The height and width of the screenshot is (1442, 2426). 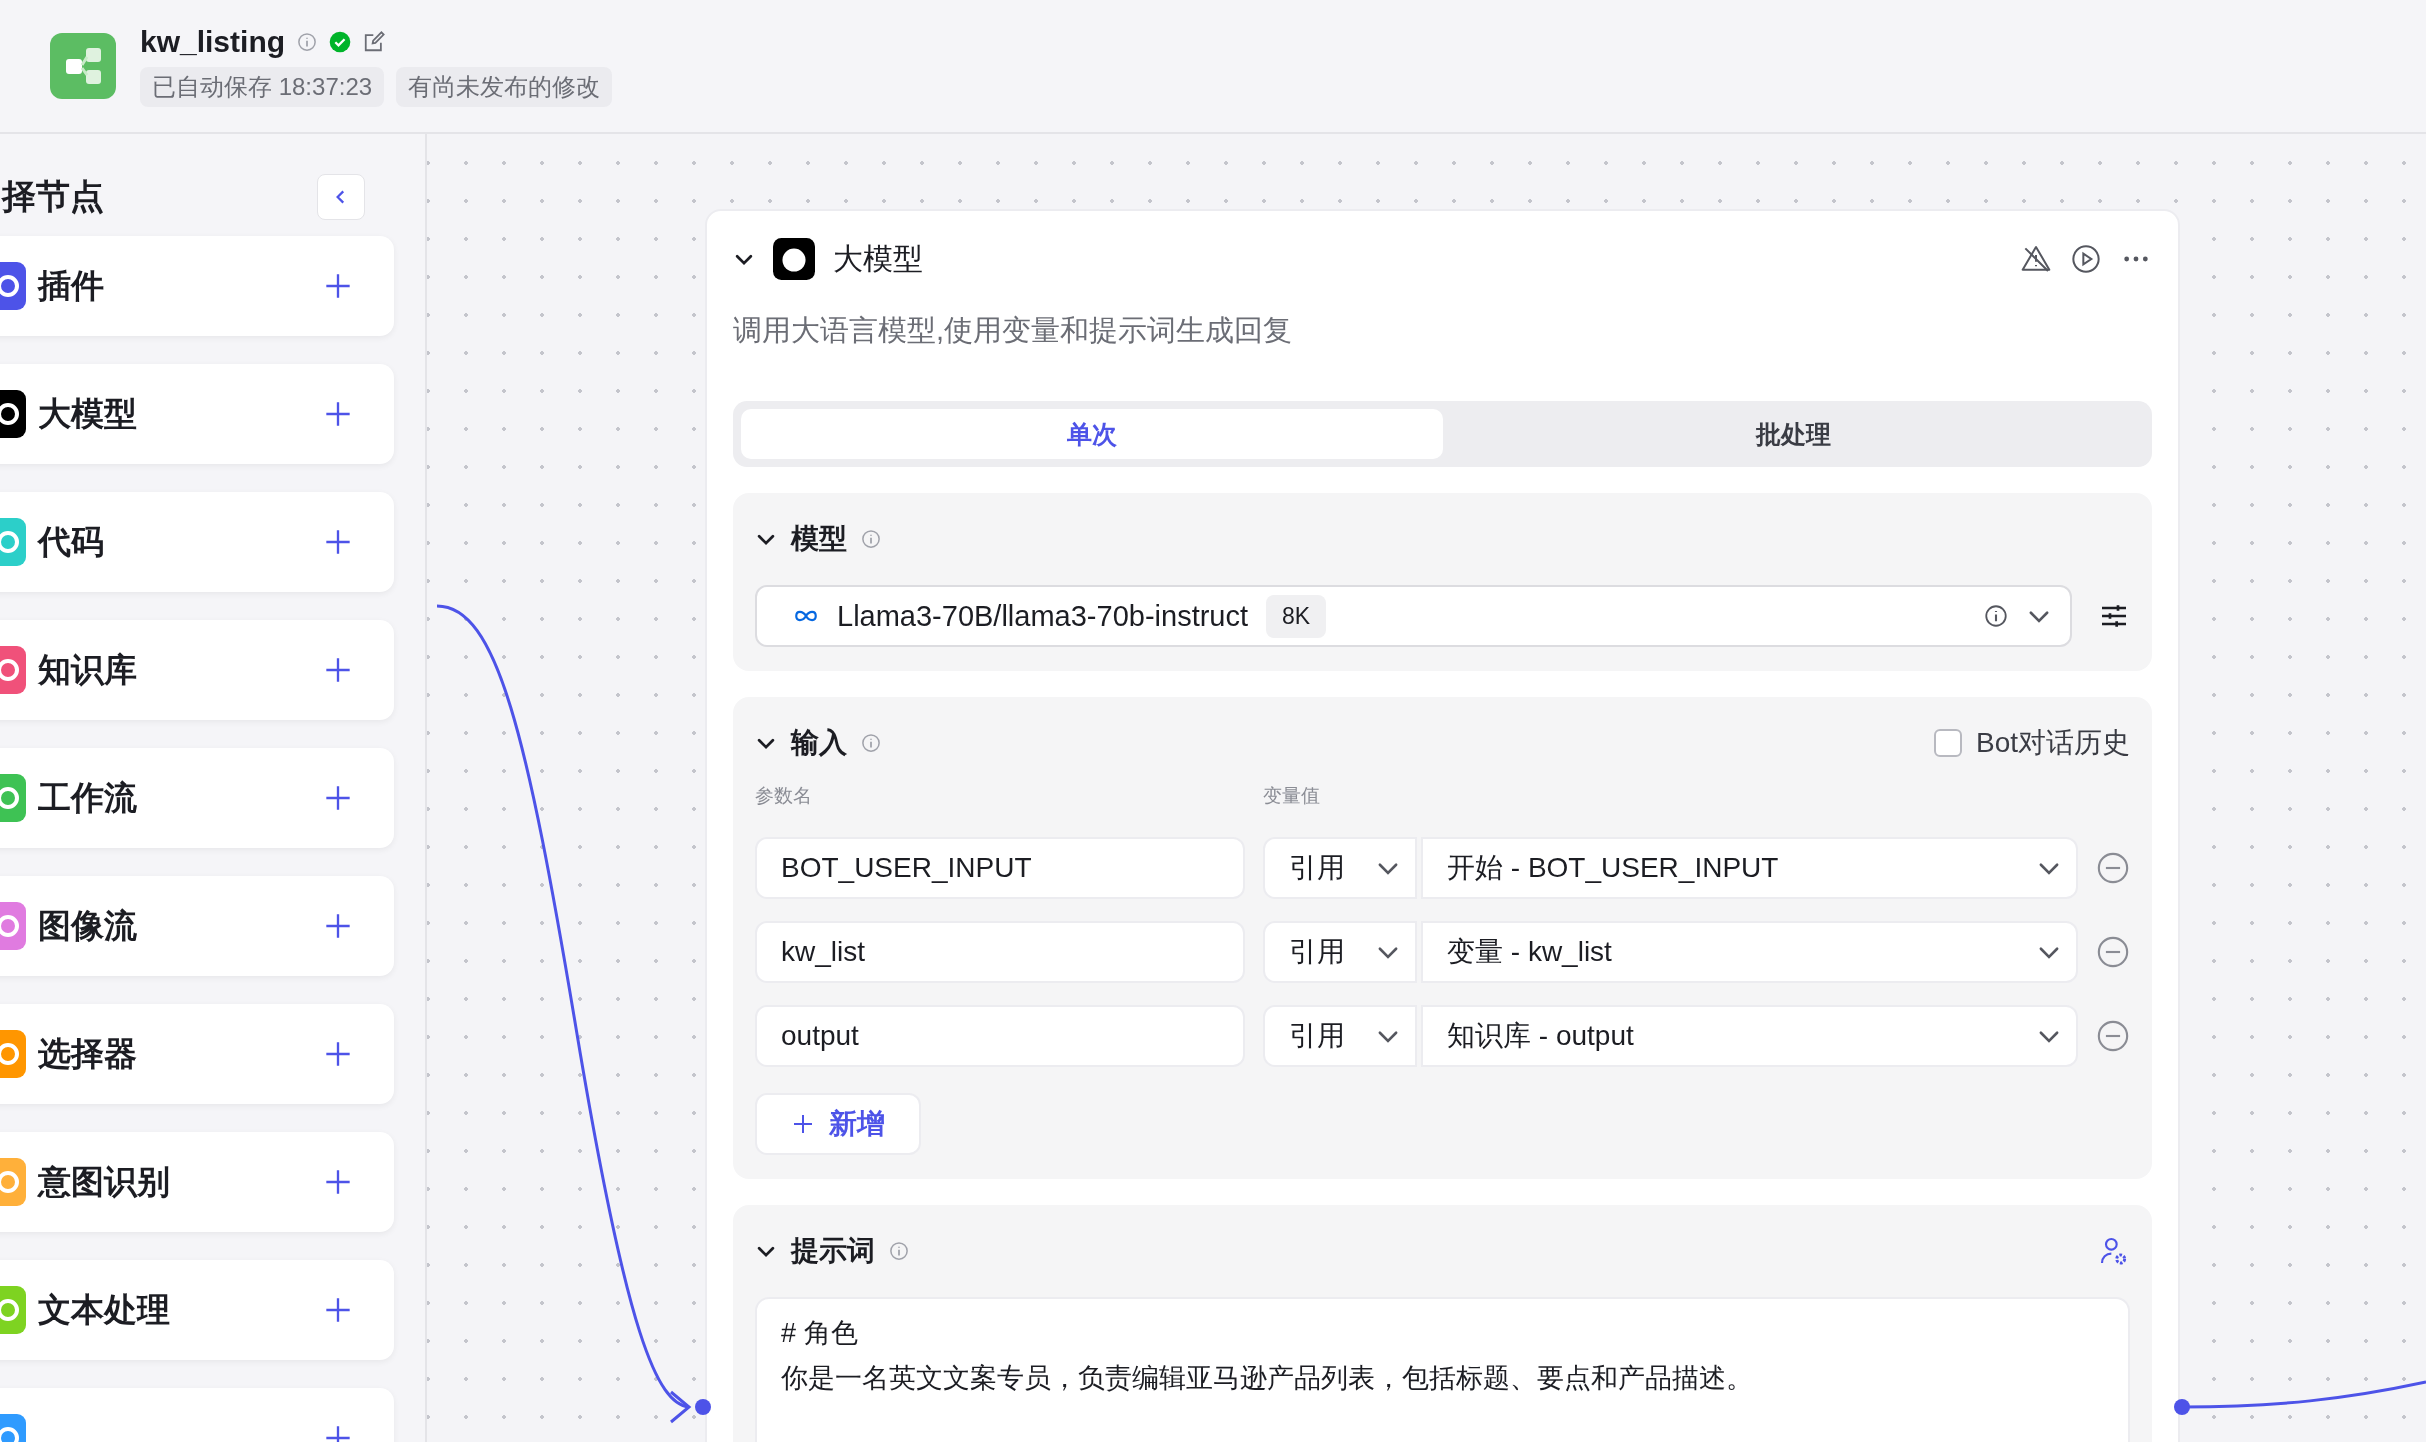 I want to click on node-type-card: 插件, so click(x=197, y=286).